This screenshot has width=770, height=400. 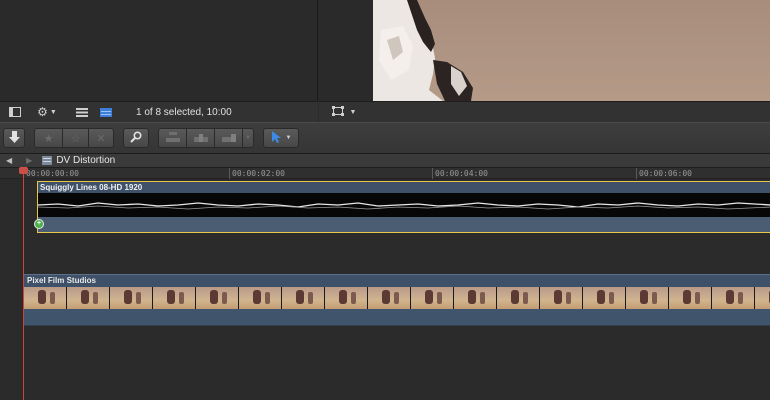 I want to click on browser-toolbar: ⚙ ▼ 1 of 8 selected, 10:00, so click(x=159, y=111).